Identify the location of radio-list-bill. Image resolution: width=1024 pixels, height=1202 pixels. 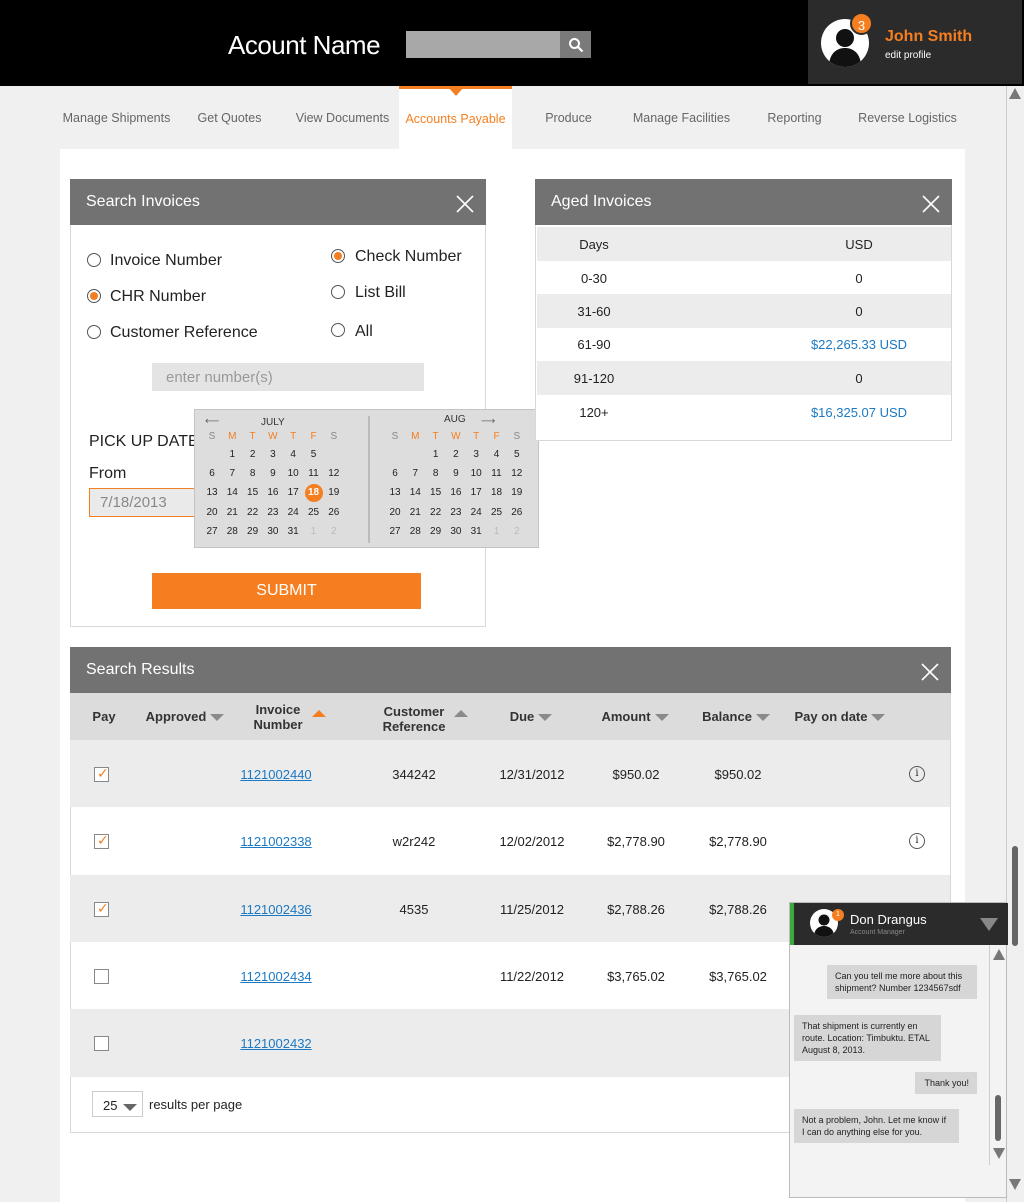
(338, 292).